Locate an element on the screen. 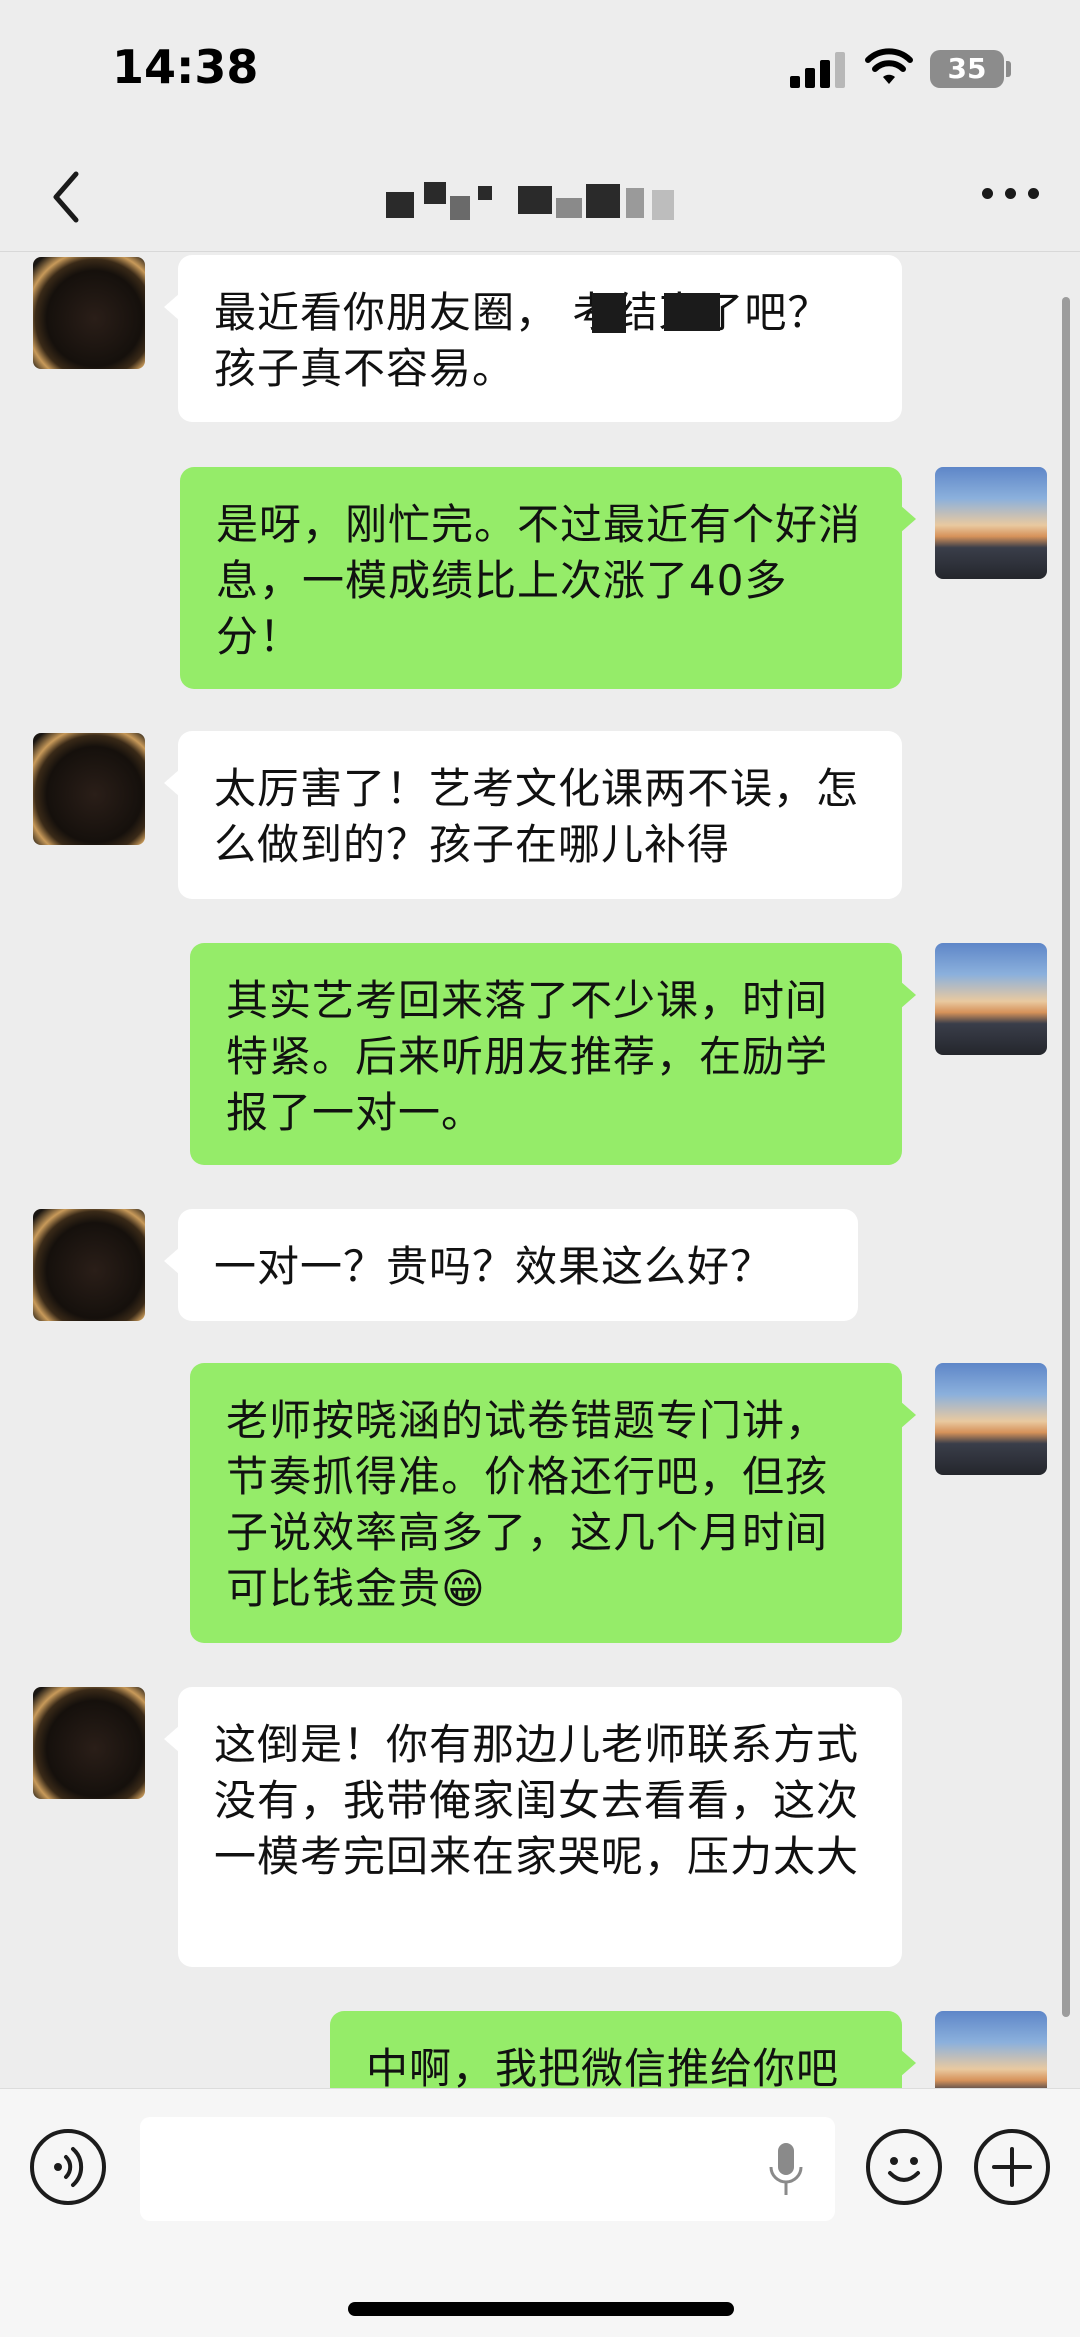 This screenshot has width=1080, height=2337. input-bar is located at coordinates (540, 2212).